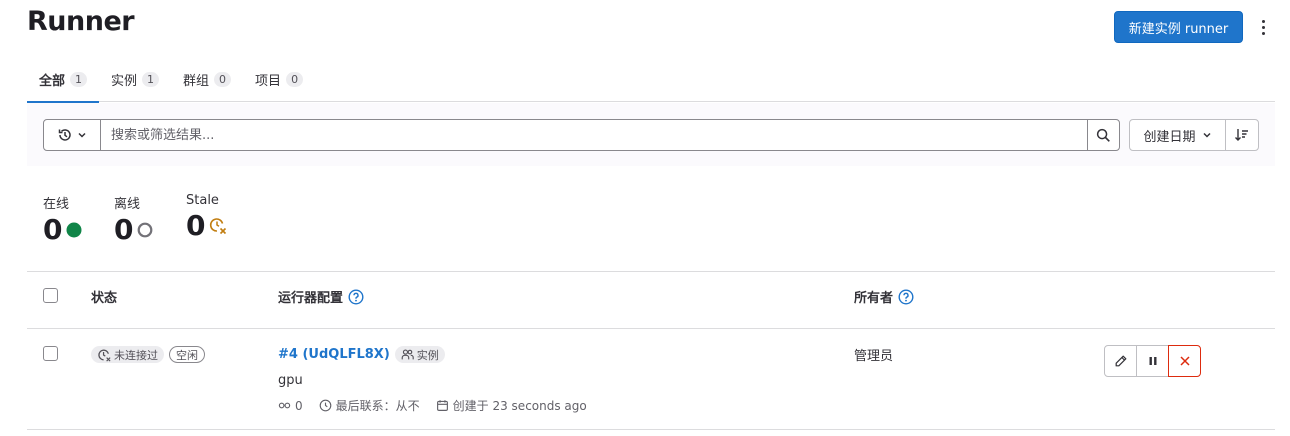 Image resolution: width=1290 pixels, height=436 pixels. What do you see at coordinates (127, 204) in the screenshot?
I see `stat-label: 离线` at bounding box center [127, 204].